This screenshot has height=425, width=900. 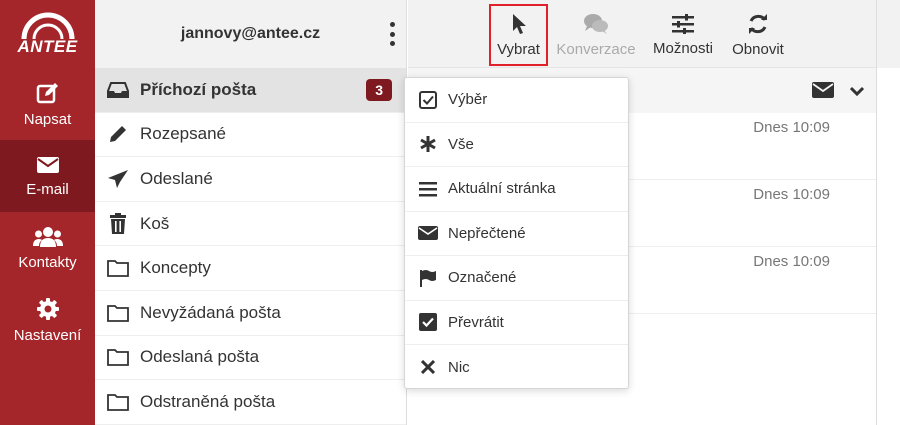 What do you see at coordinates (210, 312) in the screenshot?
I see `folder-label: Nevyžádaná pošta` at bounding box center [210, 312].